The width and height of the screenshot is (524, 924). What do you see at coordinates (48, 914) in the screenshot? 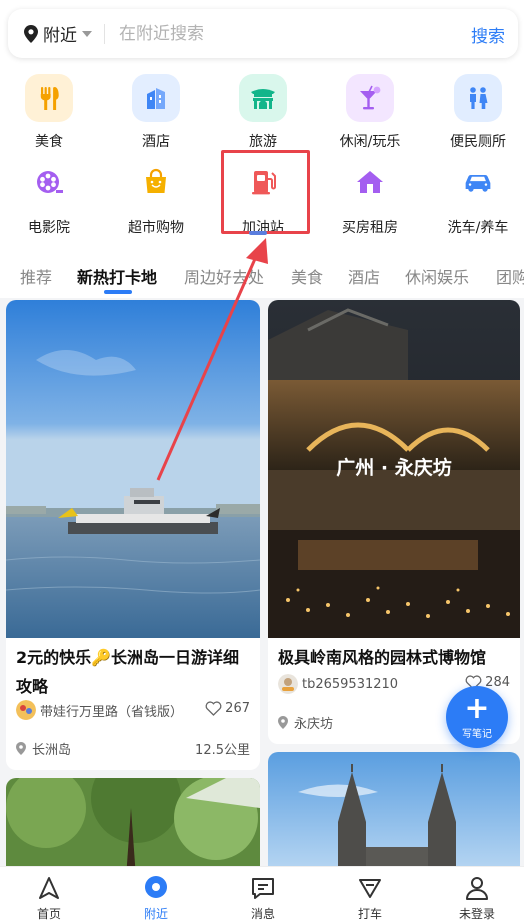
I see `nav-label: 首页` at bounding box center [48, 914].